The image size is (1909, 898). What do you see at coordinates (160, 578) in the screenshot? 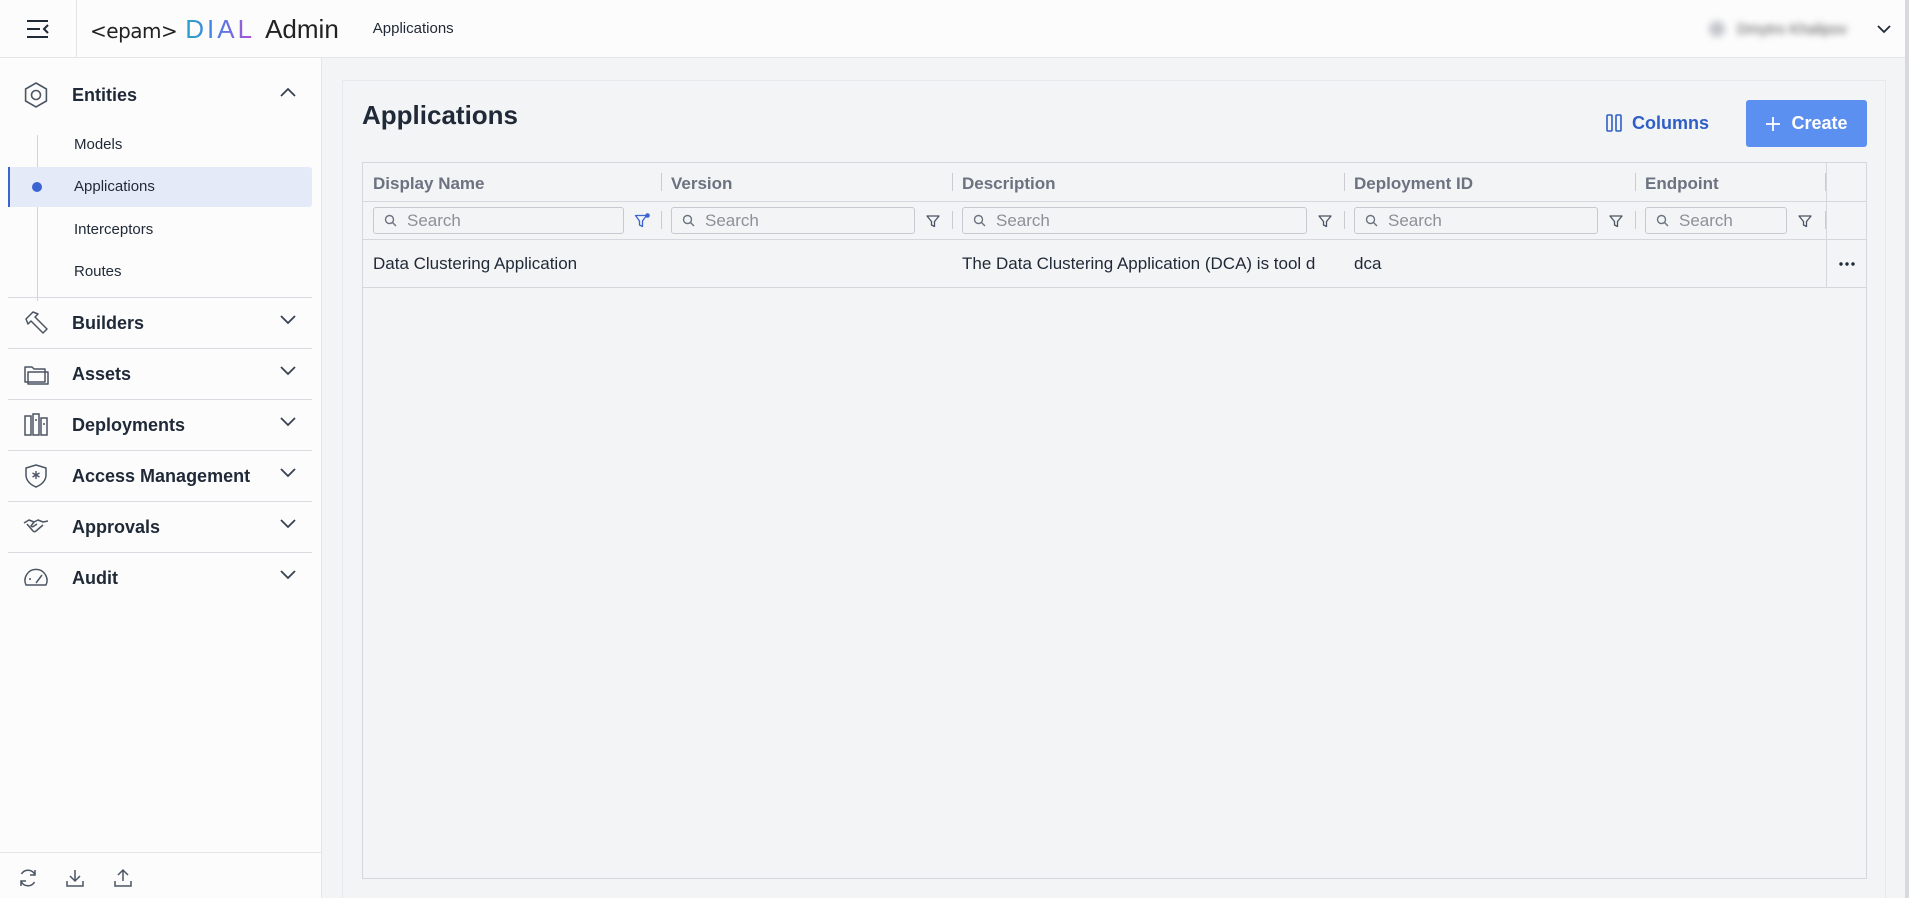
I see `nav-group-audit: Audit` at bounding box center [160, 578].